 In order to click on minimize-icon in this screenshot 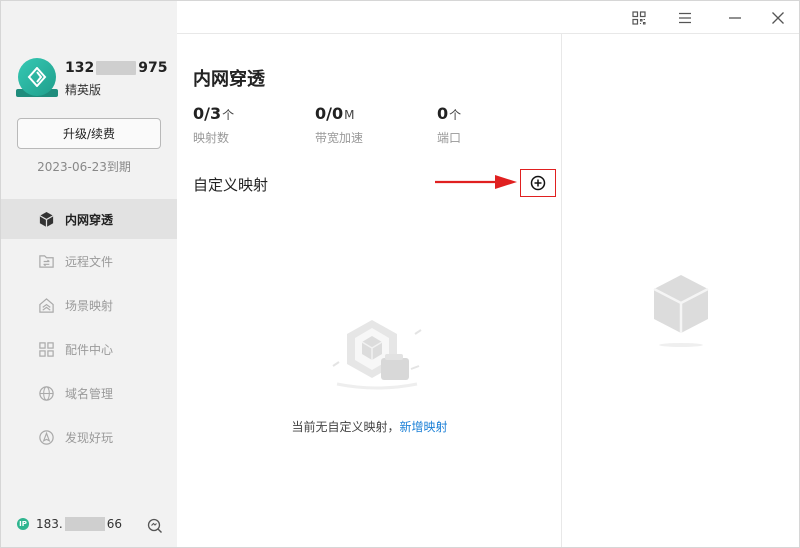, I will do `click(735, 18)`.